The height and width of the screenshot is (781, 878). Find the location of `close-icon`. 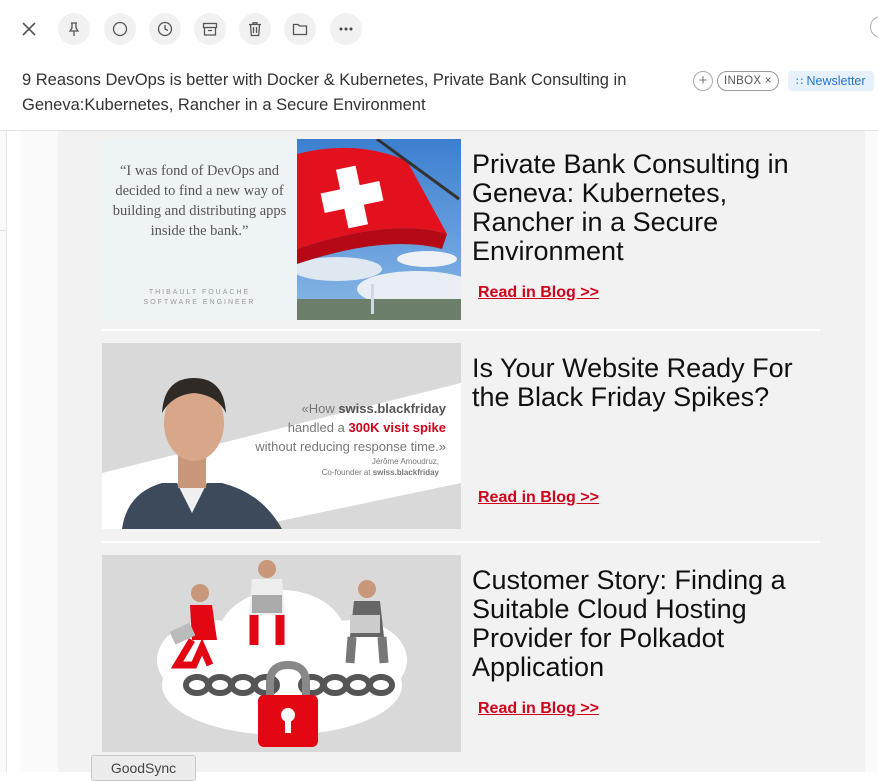

close-icon is located at coordinates (29, 29).